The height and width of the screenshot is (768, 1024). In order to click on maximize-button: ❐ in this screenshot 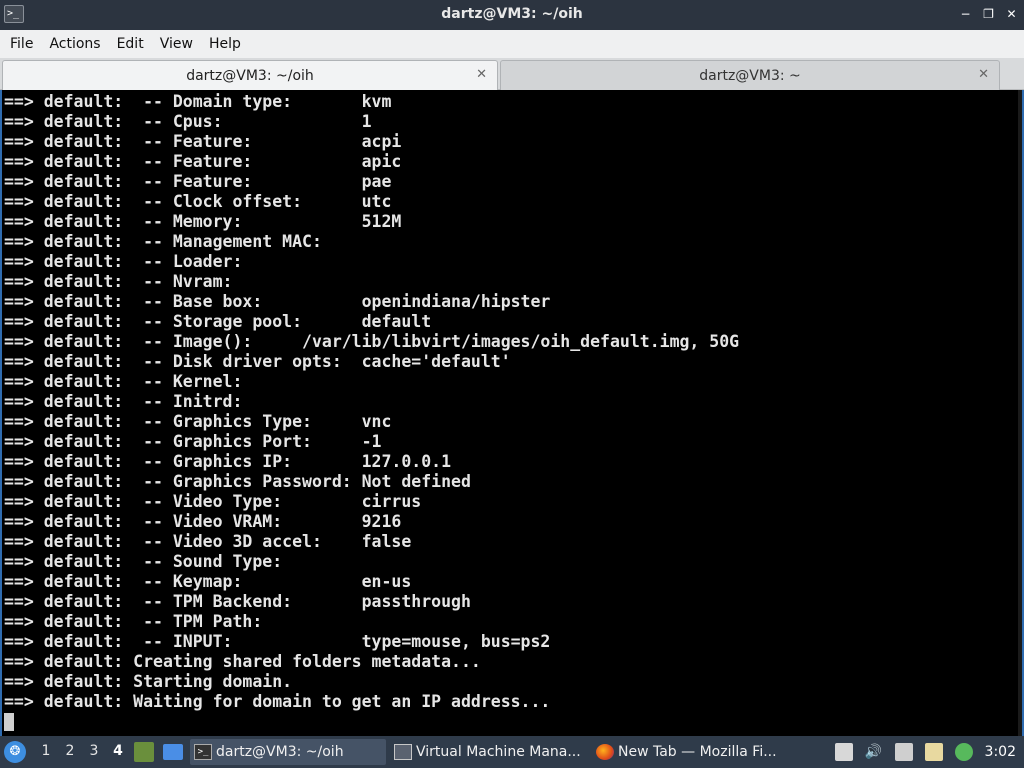, I will do `click(988, 14)`.